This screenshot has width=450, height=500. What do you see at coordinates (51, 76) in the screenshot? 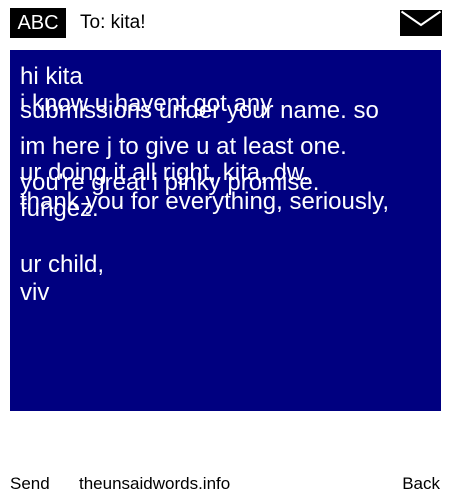
I see `message-line: hi kita` at bounding box center [51, 76].